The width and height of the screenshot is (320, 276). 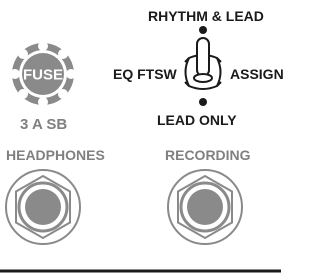 I want to click on toggle-lever, so click(x=203, y=57).